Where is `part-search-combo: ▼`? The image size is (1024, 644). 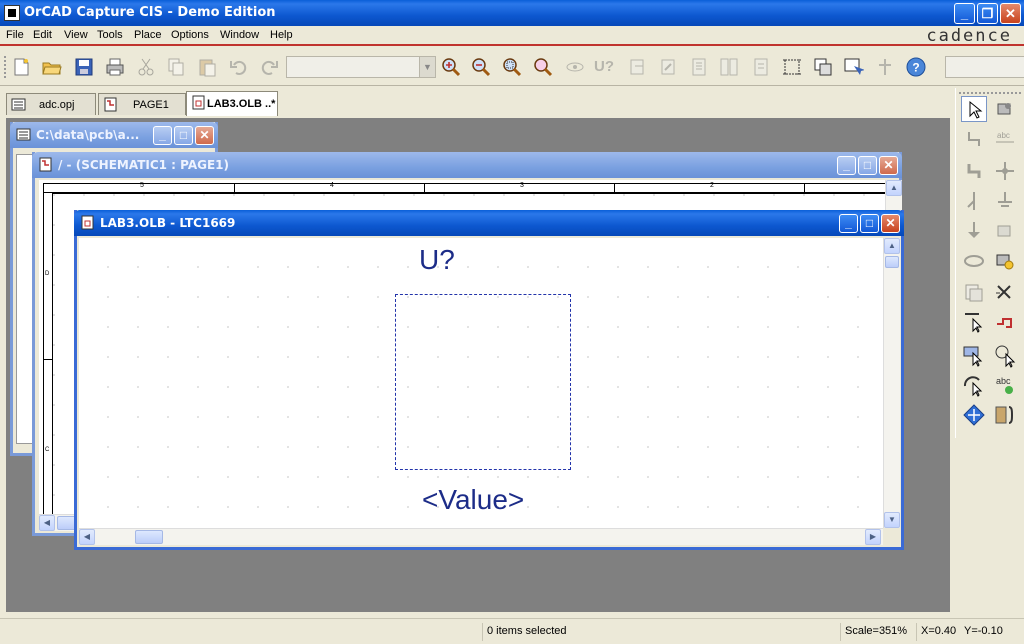 part-search-combo: ▼ is located at coordinates (361, 67).